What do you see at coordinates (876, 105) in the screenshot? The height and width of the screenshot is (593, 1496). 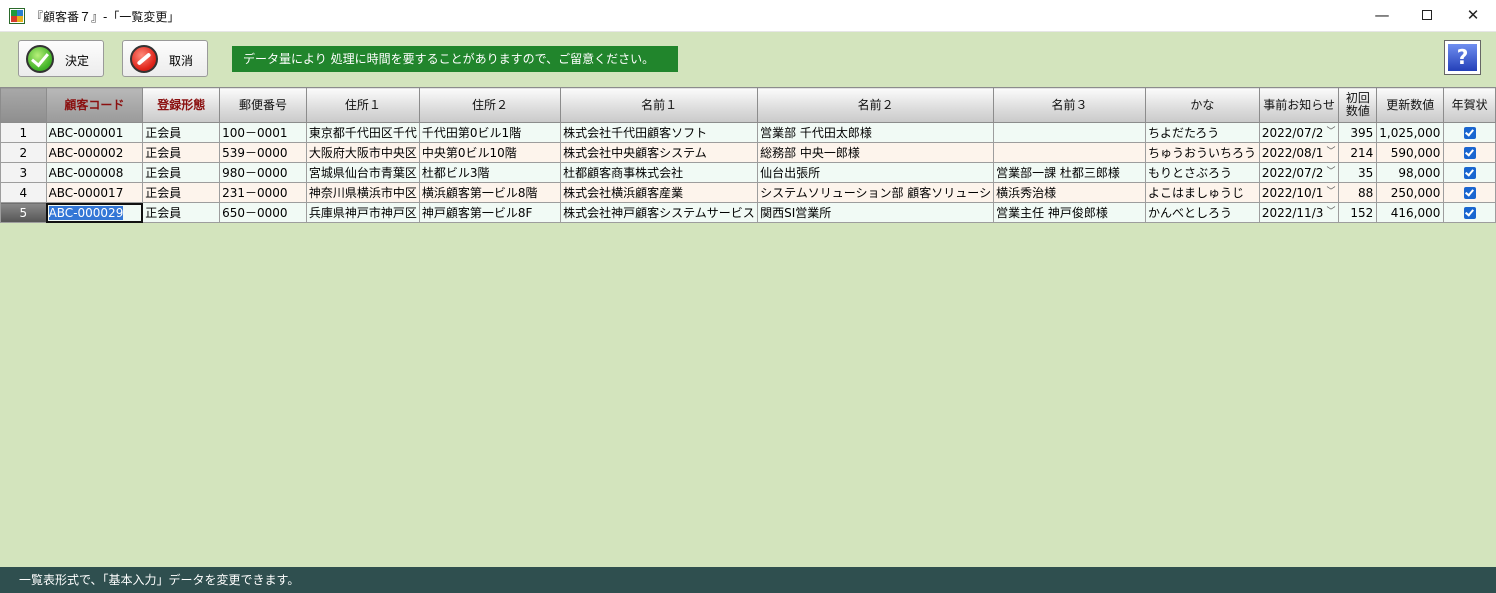 I see `col-name2: 名前２` at bounding box center [876, 105].